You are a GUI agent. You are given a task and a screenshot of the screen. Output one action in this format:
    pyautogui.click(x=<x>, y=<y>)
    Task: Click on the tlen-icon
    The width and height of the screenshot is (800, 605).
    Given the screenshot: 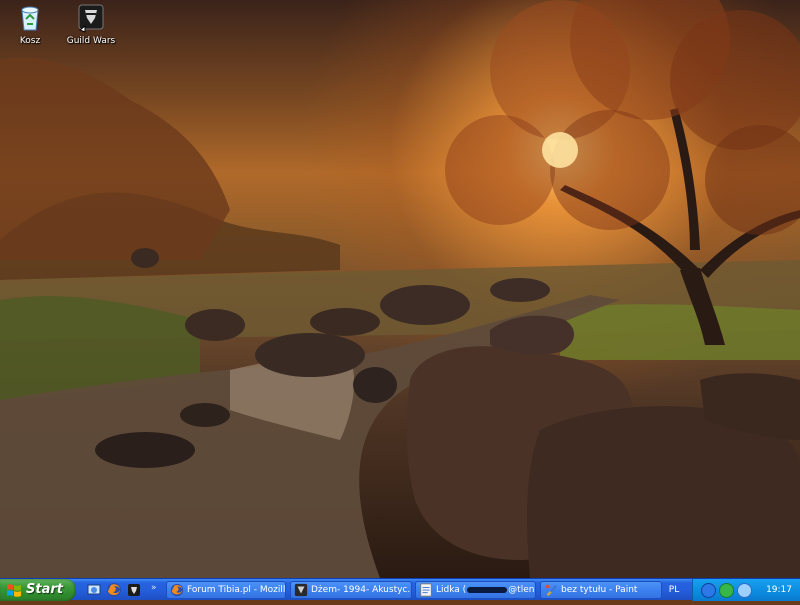 What is the action you would take?
    pyautogui.click(x=426, y=590)
    